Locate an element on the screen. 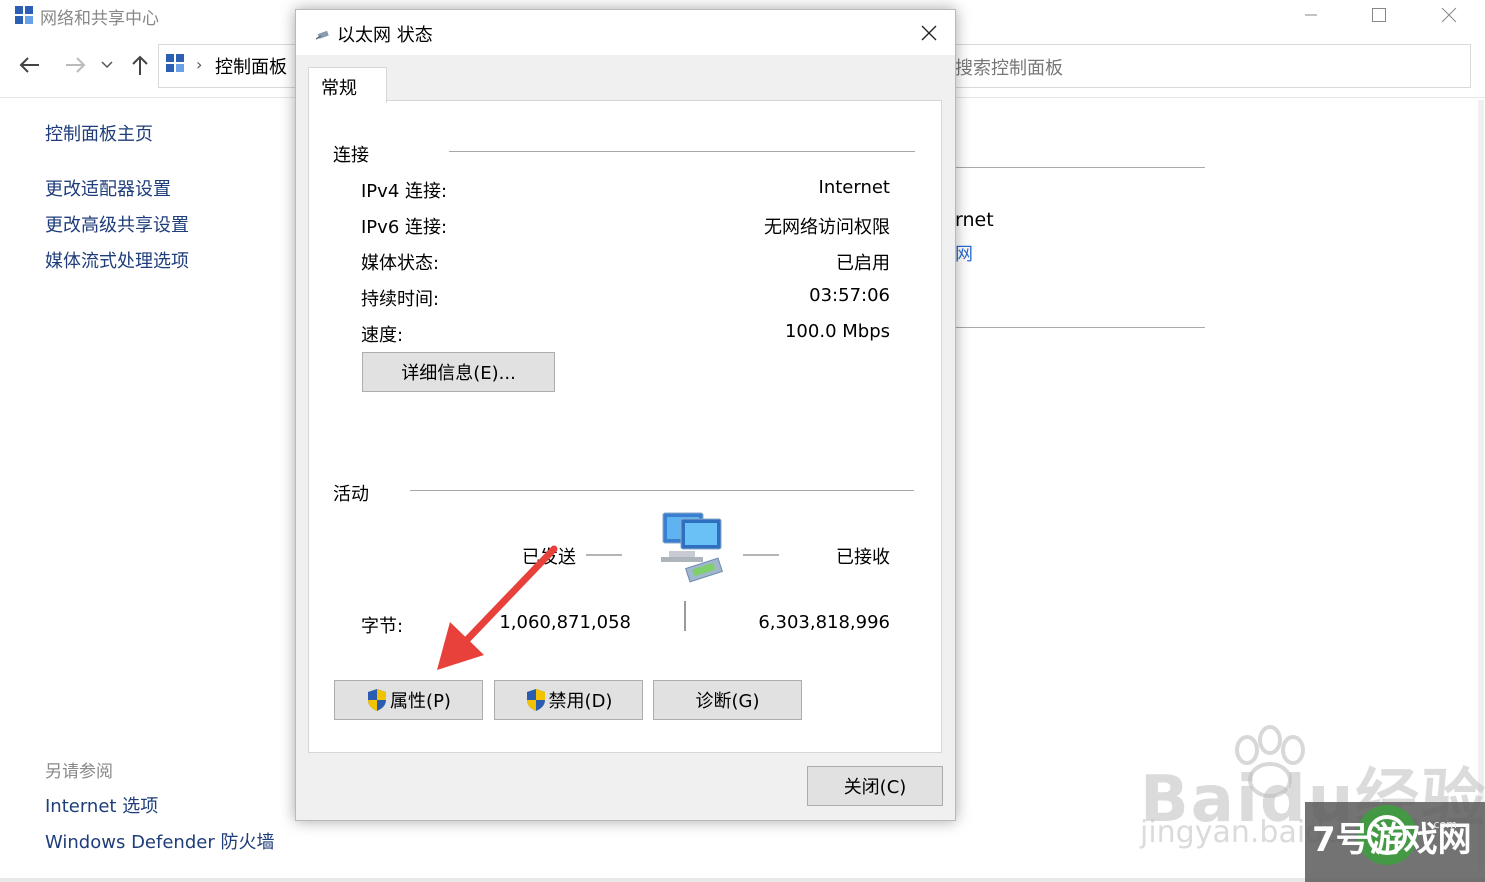 The width and height of the screenshot is (1485, 882). speed-label: 速度: is located at coordinates (382, 335).